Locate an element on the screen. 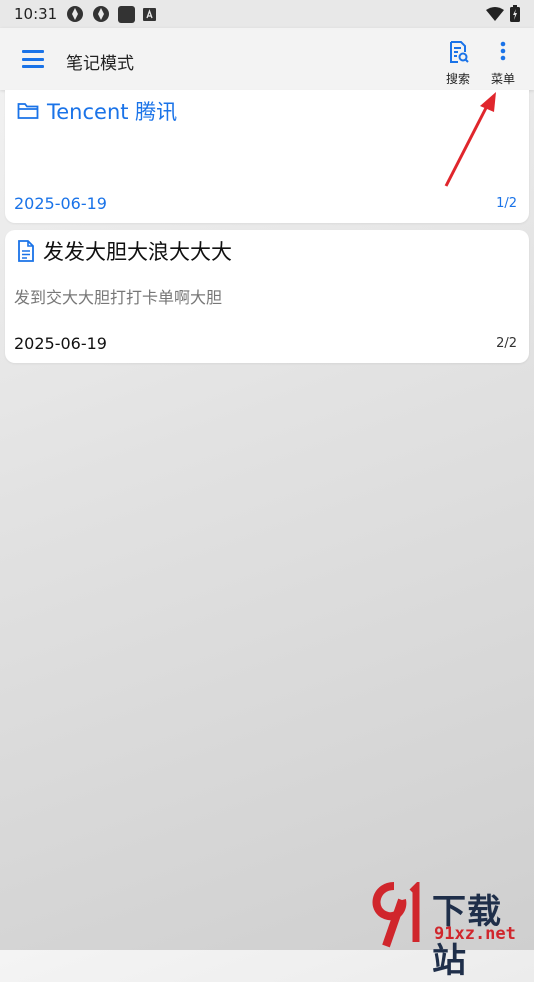 The height and width of the screenshot is (982, 534). card-title-row: 发发大胆大浪大大大 is located at coordinates (124, 251).